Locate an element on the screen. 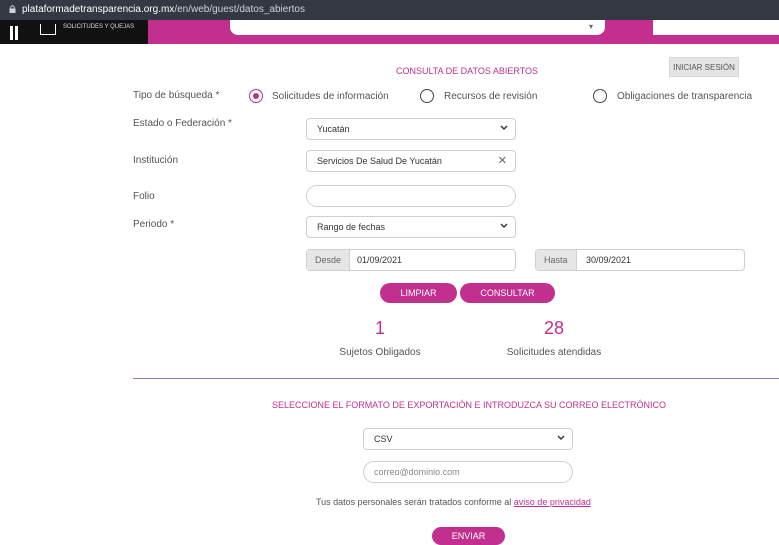 Image resolution: width=779 pixels, height=545 pixels. state-select: Yucatán is located at coordinates (411, 129).